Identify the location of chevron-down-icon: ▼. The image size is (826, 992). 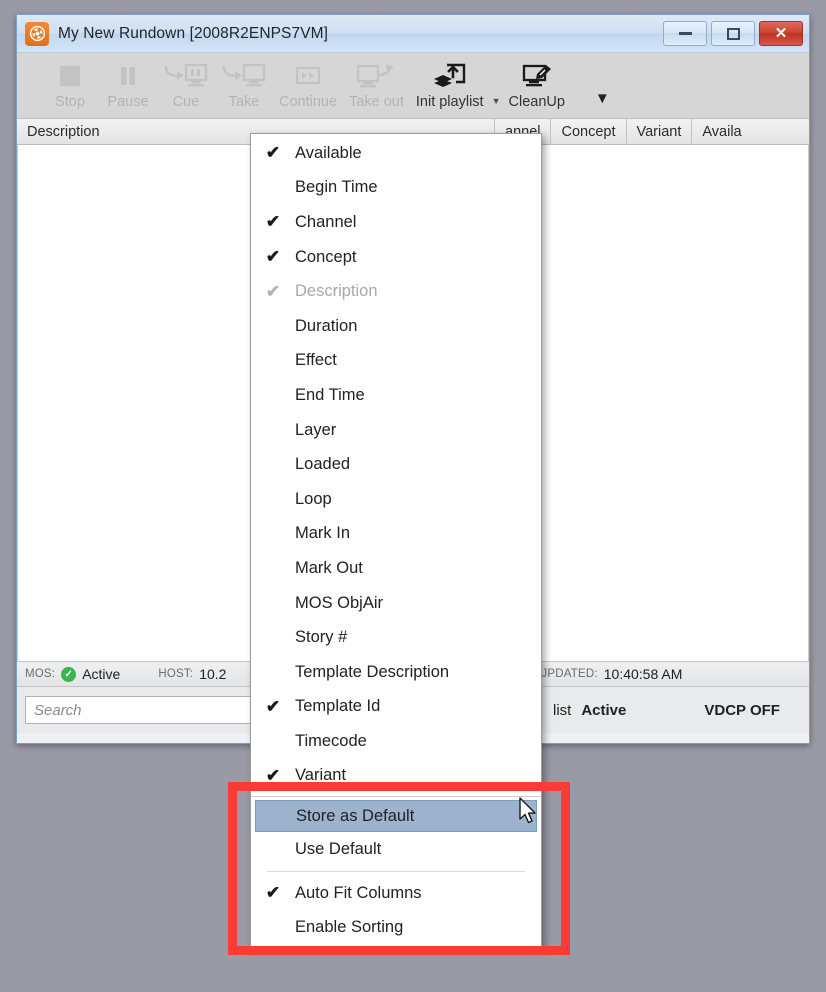
(590, 87).